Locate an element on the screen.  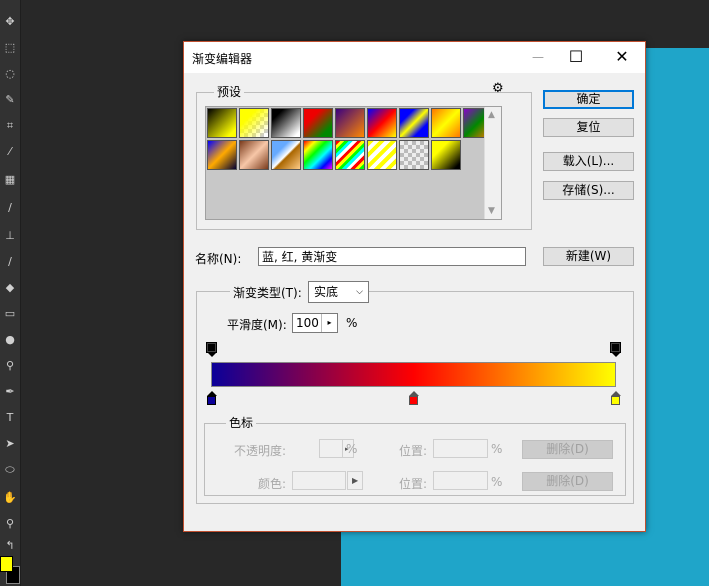
minimize-icon: — is located at coordinates (538, 57).